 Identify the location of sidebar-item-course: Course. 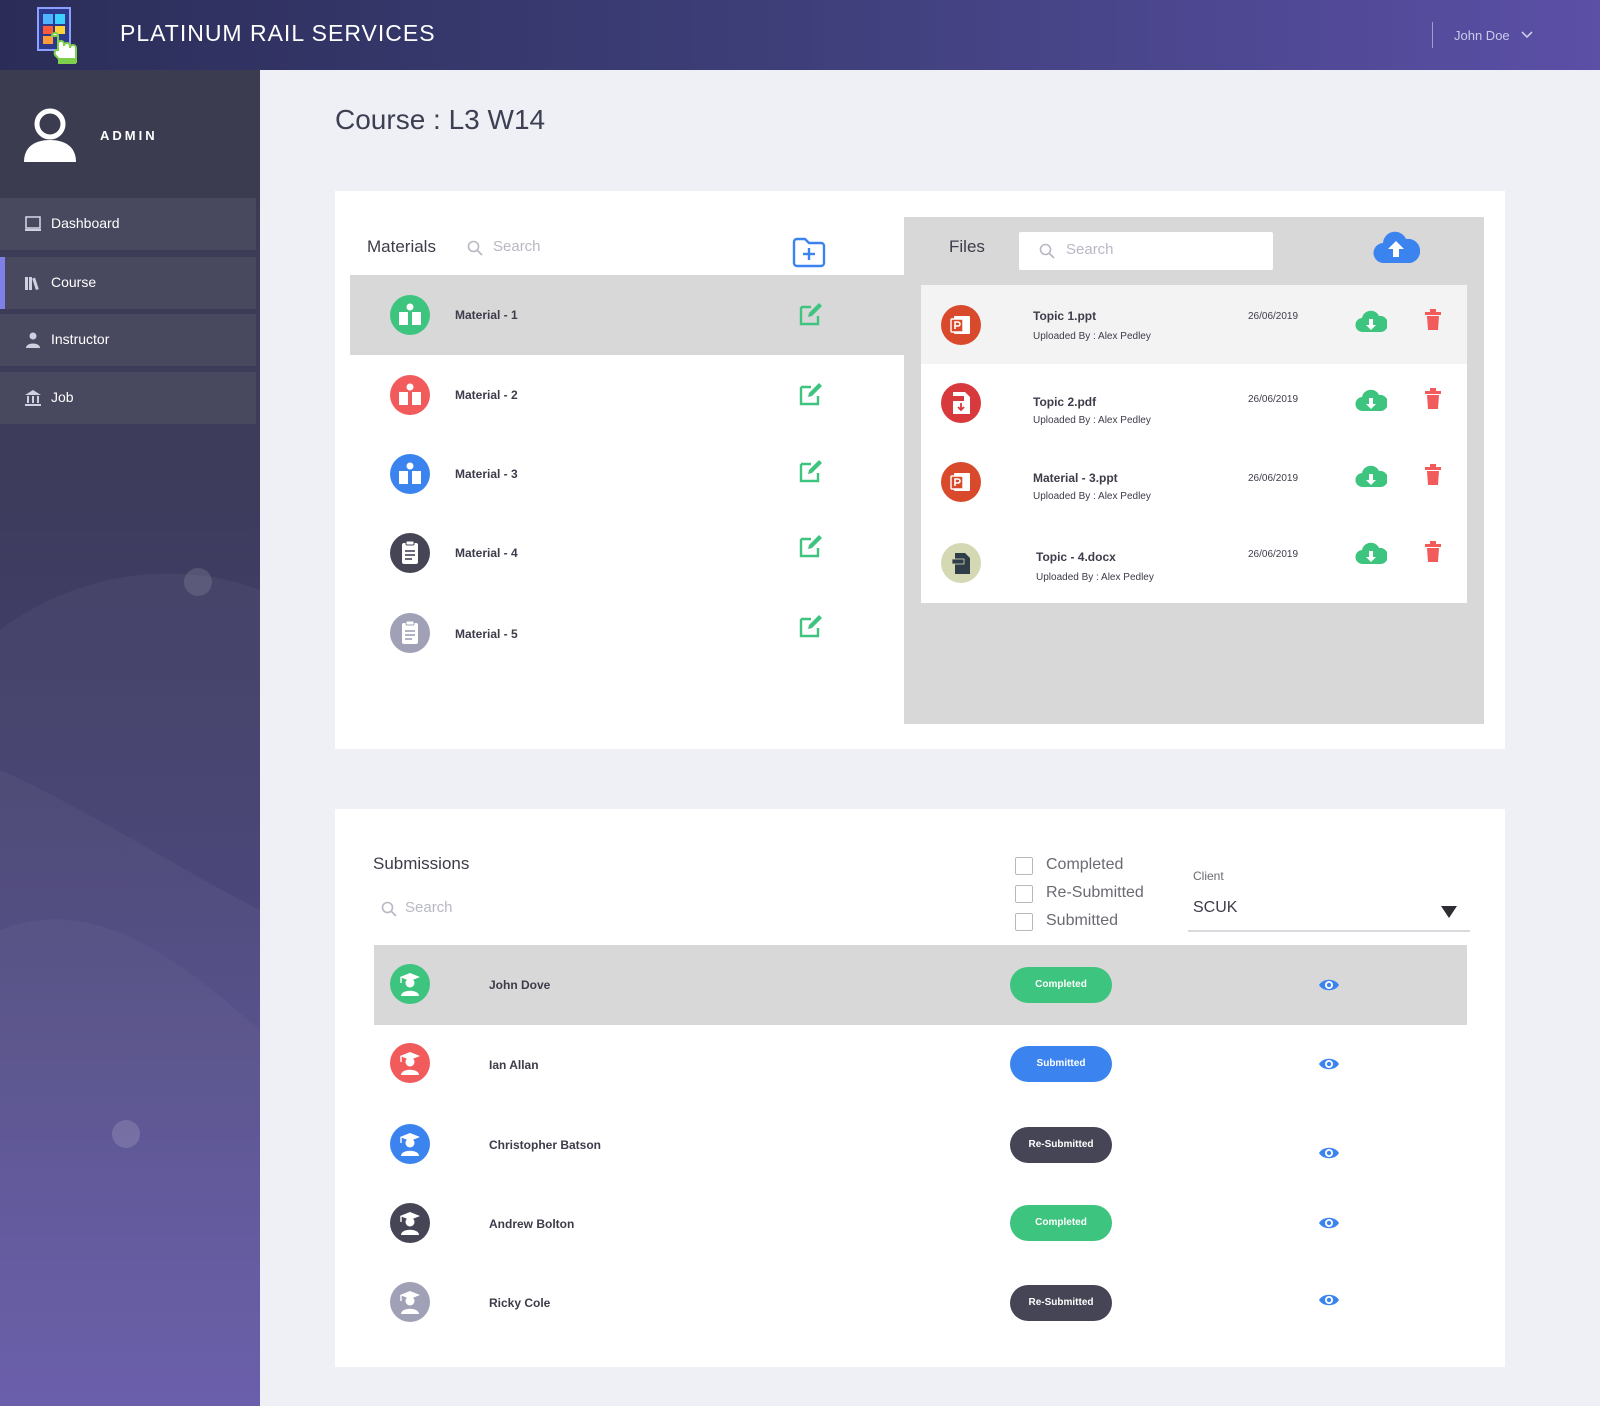
(128, 283).